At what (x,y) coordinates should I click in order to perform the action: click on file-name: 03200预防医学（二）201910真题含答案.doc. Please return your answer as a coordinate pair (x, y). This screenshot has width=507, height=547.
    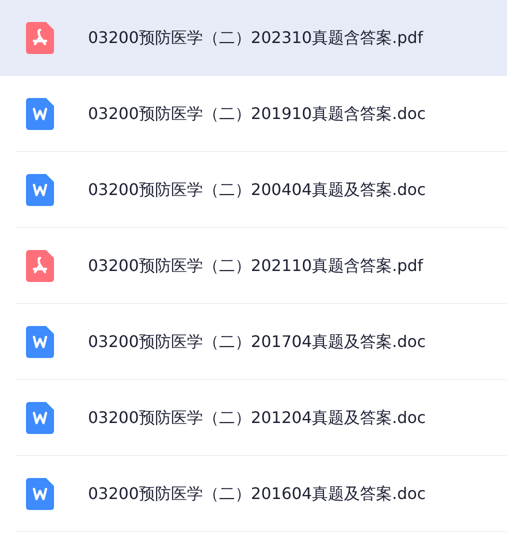
    Looking at the image, I should click on (257, 114).